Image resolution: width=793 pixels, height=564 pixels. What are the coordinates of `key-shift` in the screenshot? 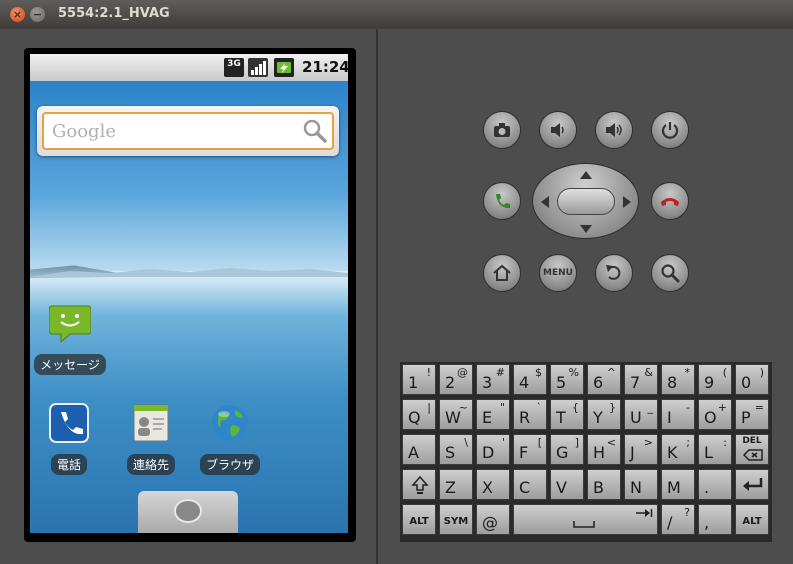 It's located at (419, 484).